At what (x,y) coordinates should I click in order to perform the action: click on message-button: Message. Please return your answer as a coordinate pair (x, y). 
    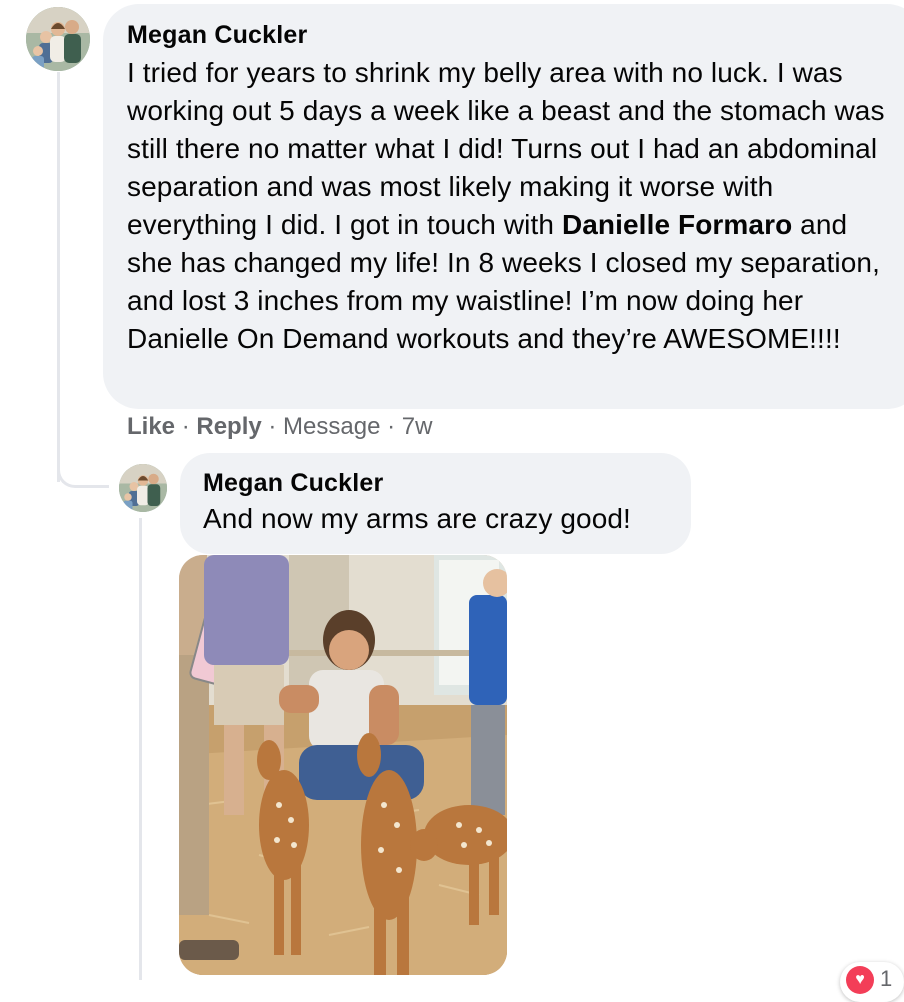
    Looking at the image, I should click on (331, 426).